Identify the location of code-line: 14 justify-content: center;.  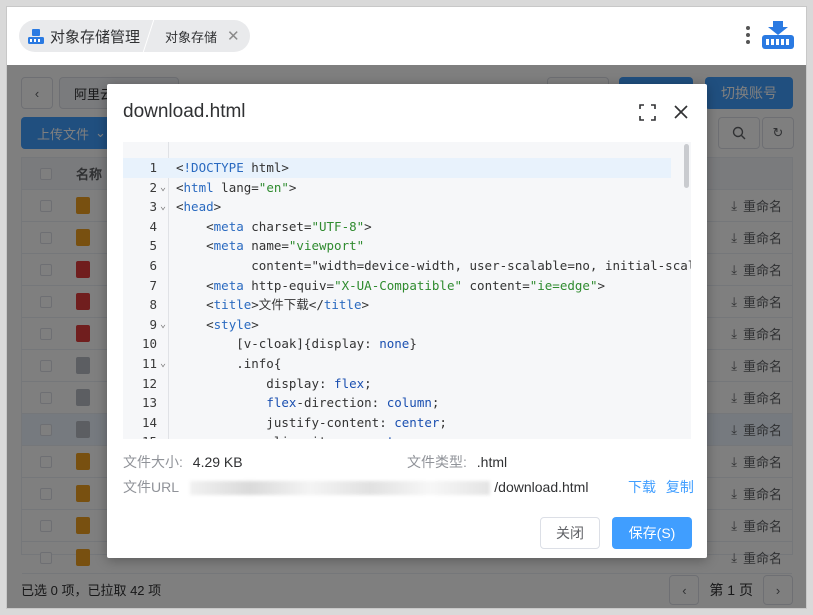
(397, 423).